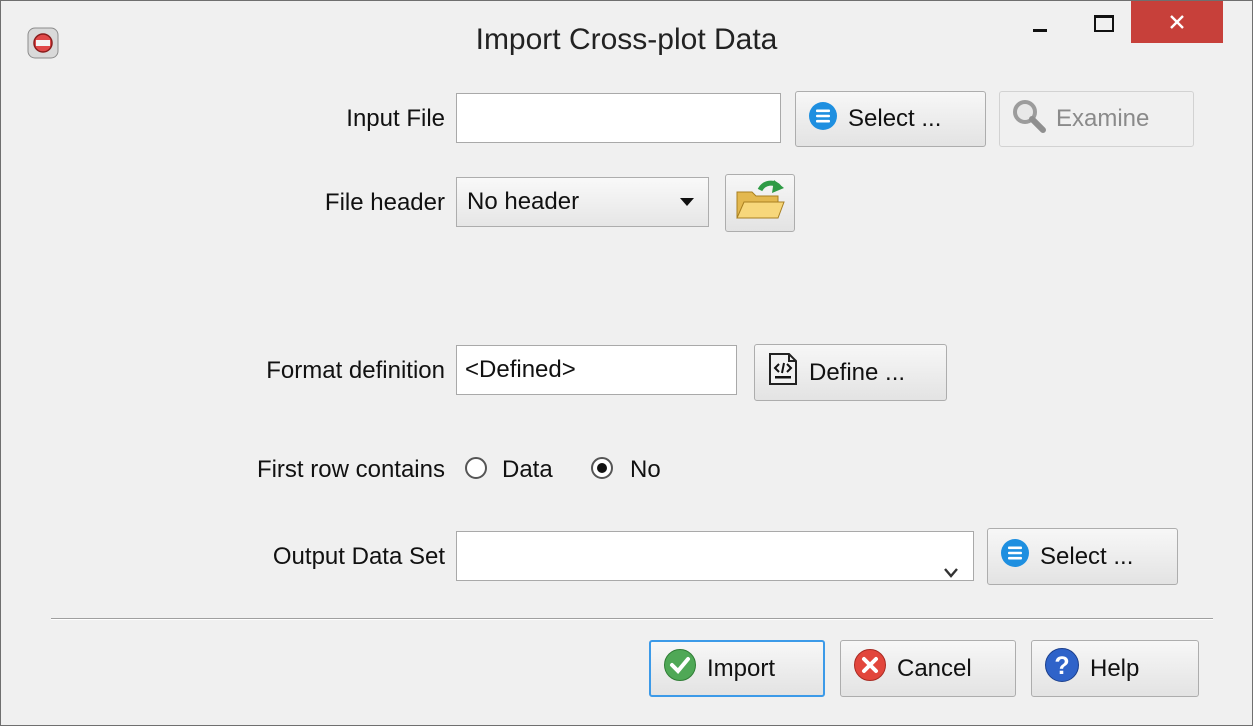 Image resolution: width=1253 pixels, height=726 pixels. What do you see at coordinates (632, 619) in the screenshot?
I see `footer-separator` at bounding box center [632, 619].